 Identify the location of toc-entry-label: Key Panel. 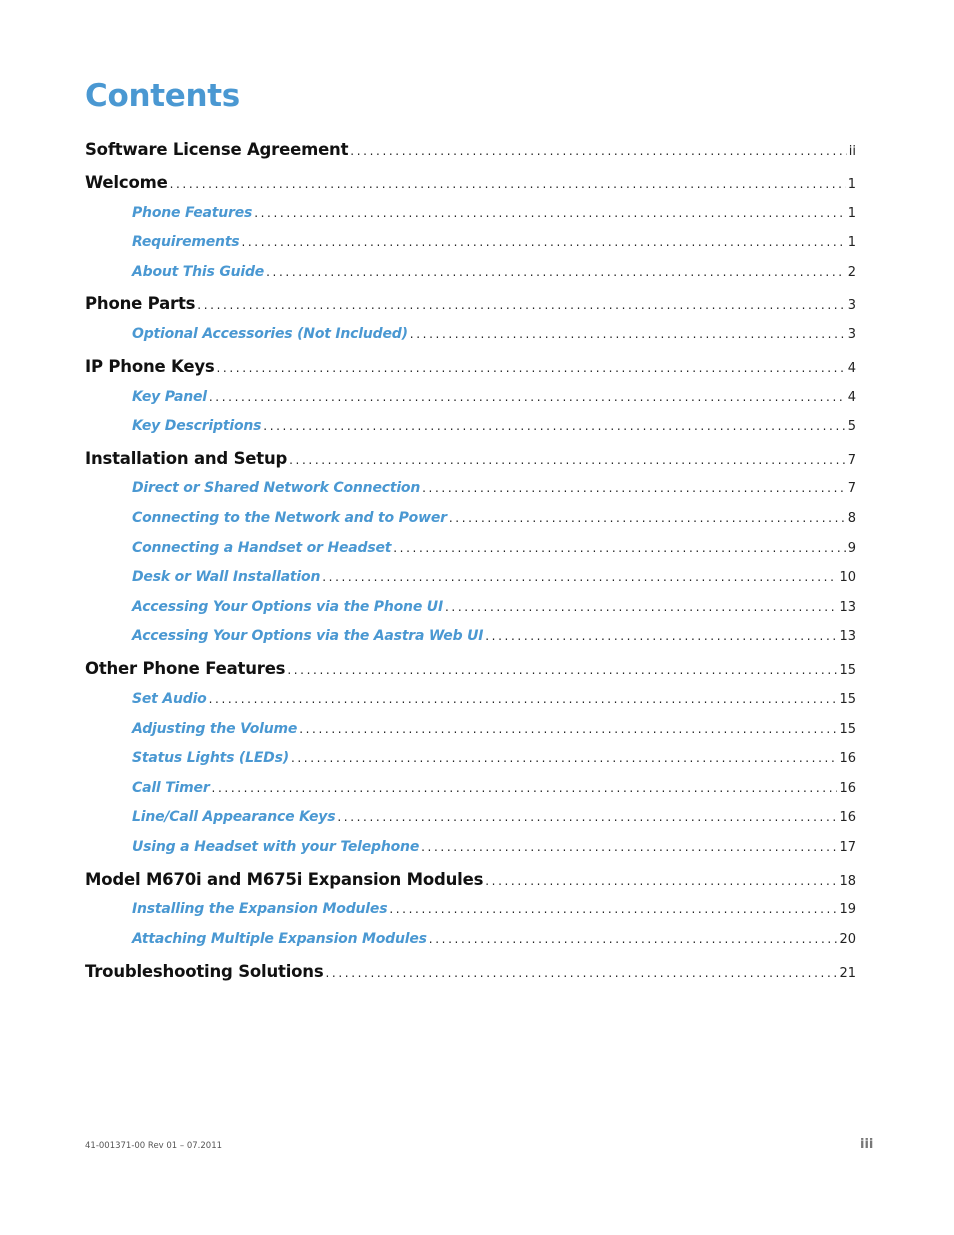
(169, 397).